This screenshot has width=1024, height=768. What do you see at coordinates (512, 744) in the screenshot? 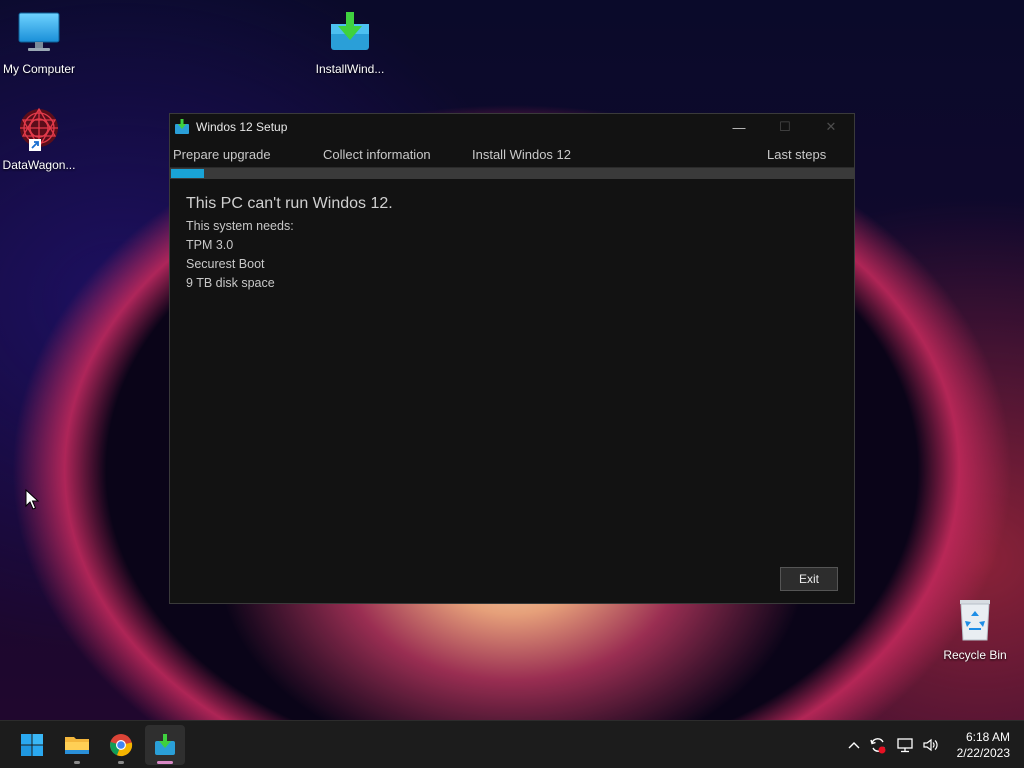
I see `taskbar: 6:18 AM 2/22/2023` at bounding box center [512, 744].